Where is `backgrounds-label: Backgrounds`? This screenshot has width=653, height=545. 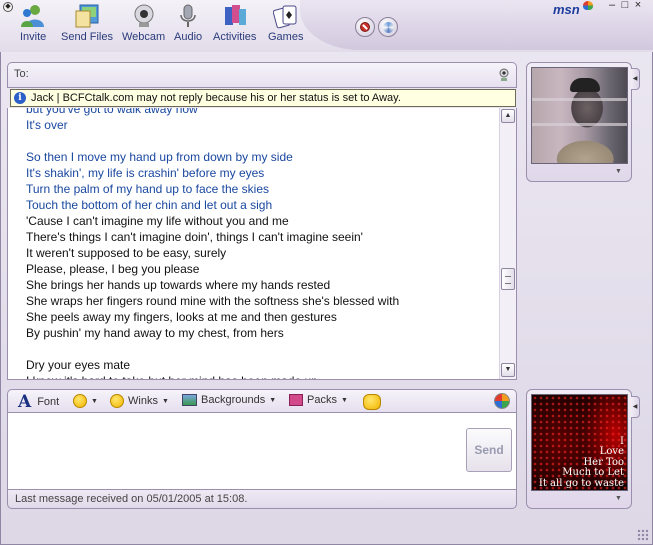 backgrounds-label: Backgrounds is located at coordinates (233, 400).